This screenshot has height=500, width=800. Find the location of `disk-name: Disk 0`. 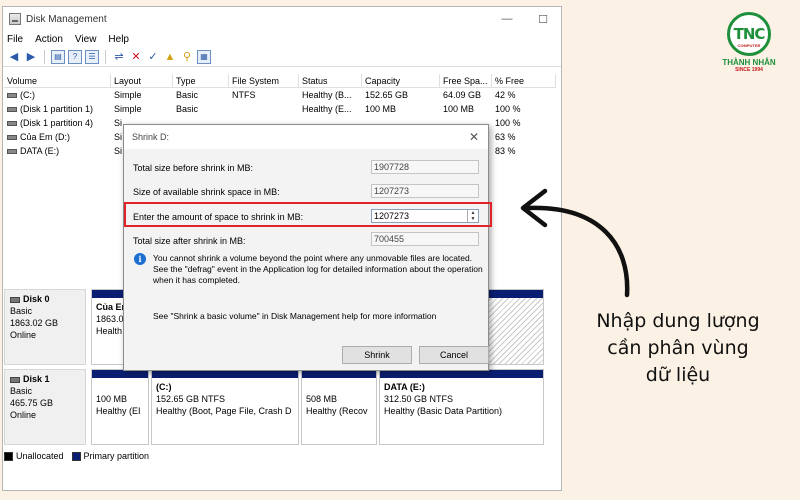

disk-name: Disk 0 is located at coordinates (36, 299).